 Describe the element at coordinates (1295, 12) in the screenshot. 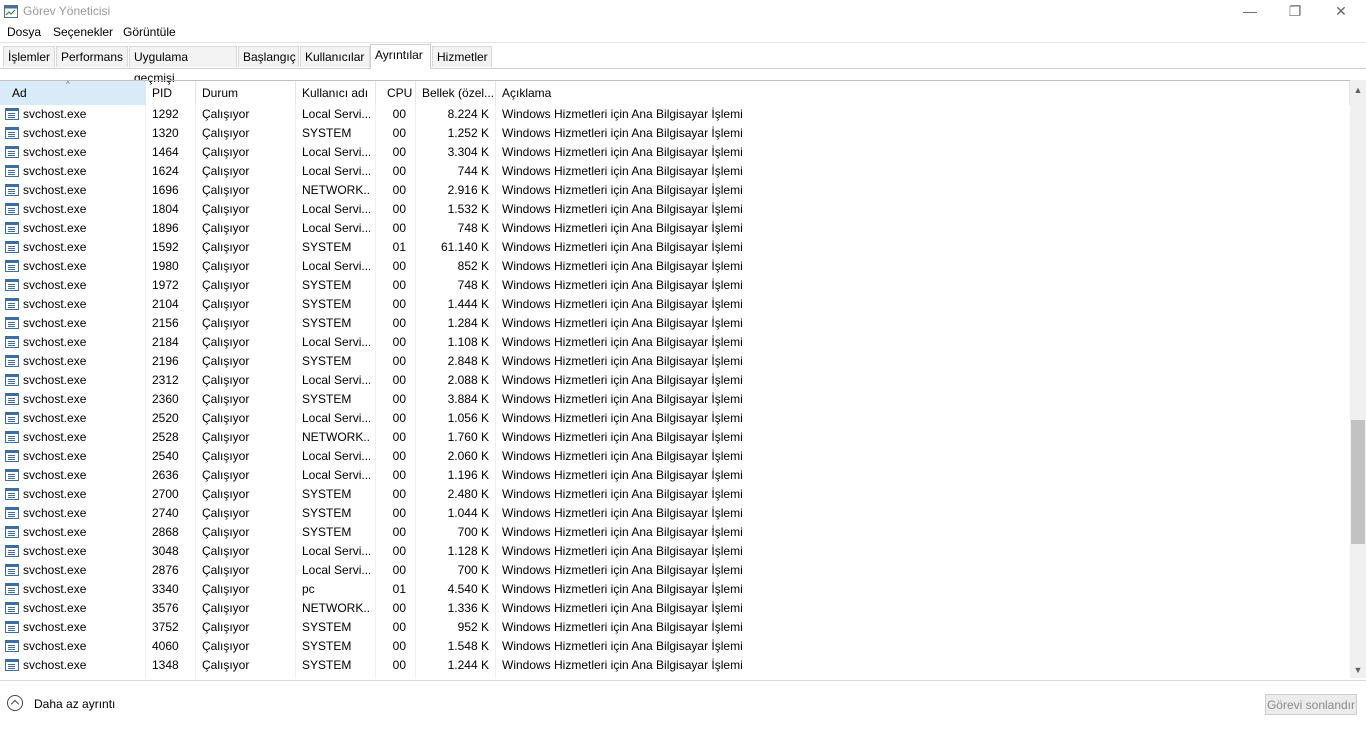

I see `maximize-button: ❐` at that location.